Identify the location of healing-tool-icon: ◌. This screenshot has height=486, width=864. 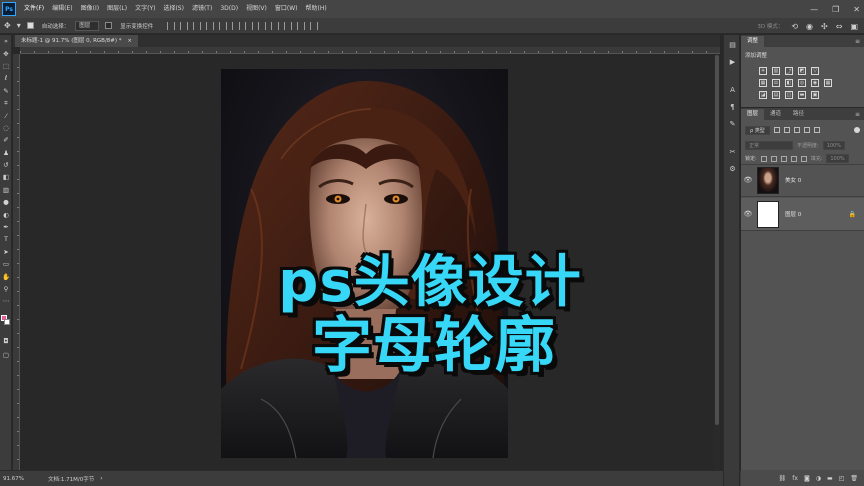
(6, 128).